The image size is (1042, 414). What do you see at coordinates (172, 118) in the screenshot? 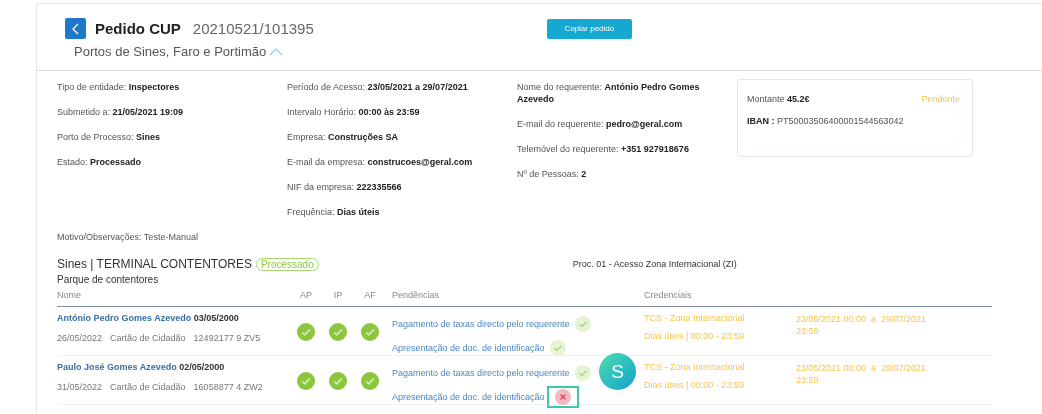
I see `detail-field: Submetido a: 21/05/2021 19:09` at bounding box center [172, 118].